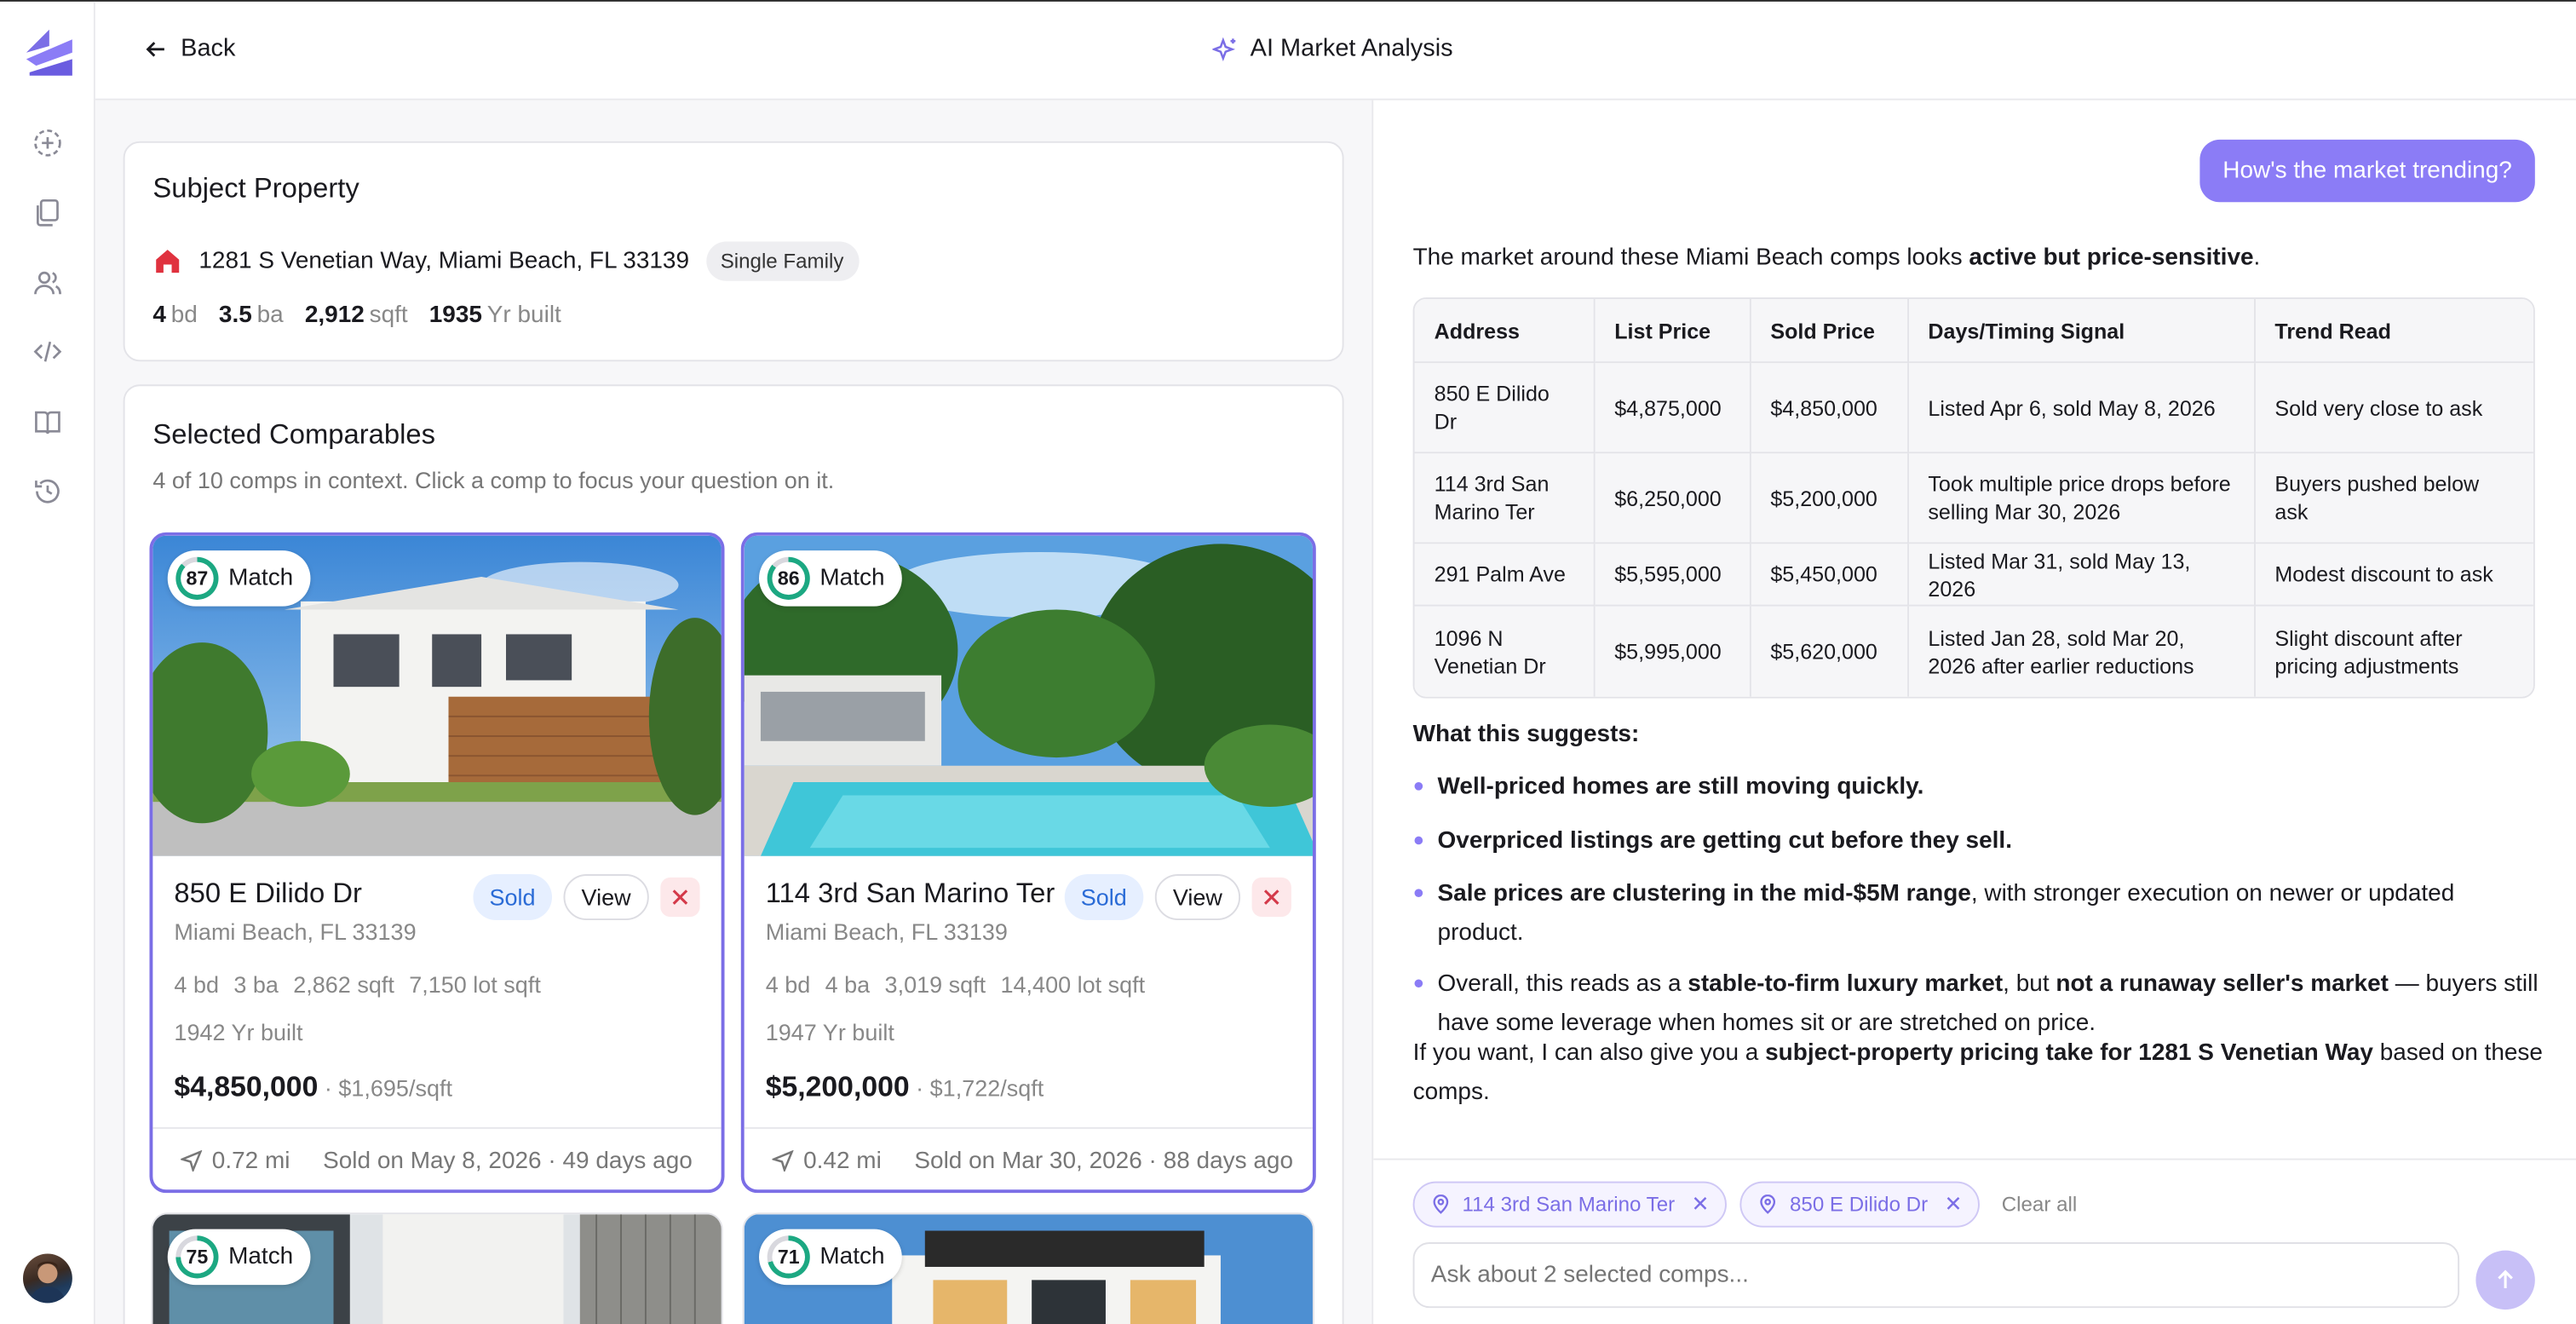 Image resolution: width=2576 pixels, height=1324 pixels. I want to click on back-button: Back, so click(191, 49).